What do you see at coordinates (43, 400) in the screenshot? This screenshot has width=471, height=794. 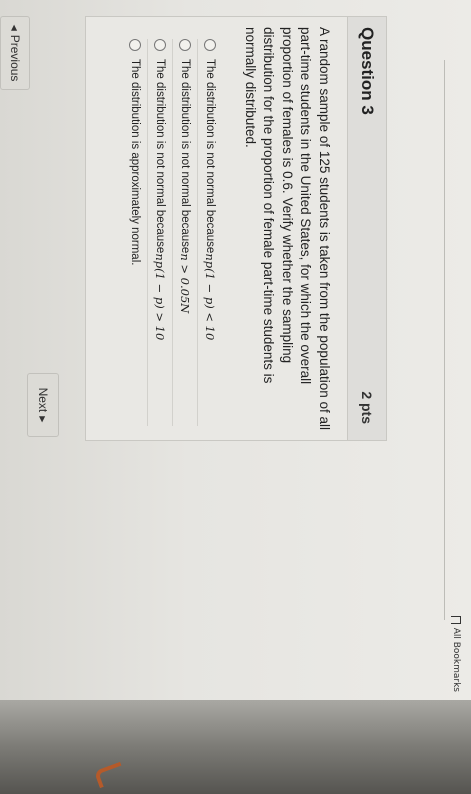 I see `next-label: Next` at bounding box center [43, 400].